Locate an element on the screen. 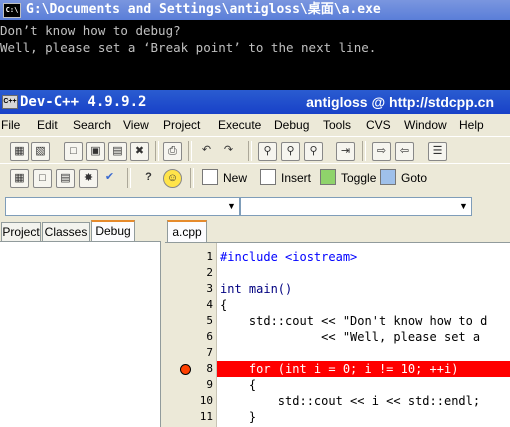 Image resolution: width=510 pixels, height=427 pixels. class-member-combos: ▼ ▼ is located at coordinates (255, 205).